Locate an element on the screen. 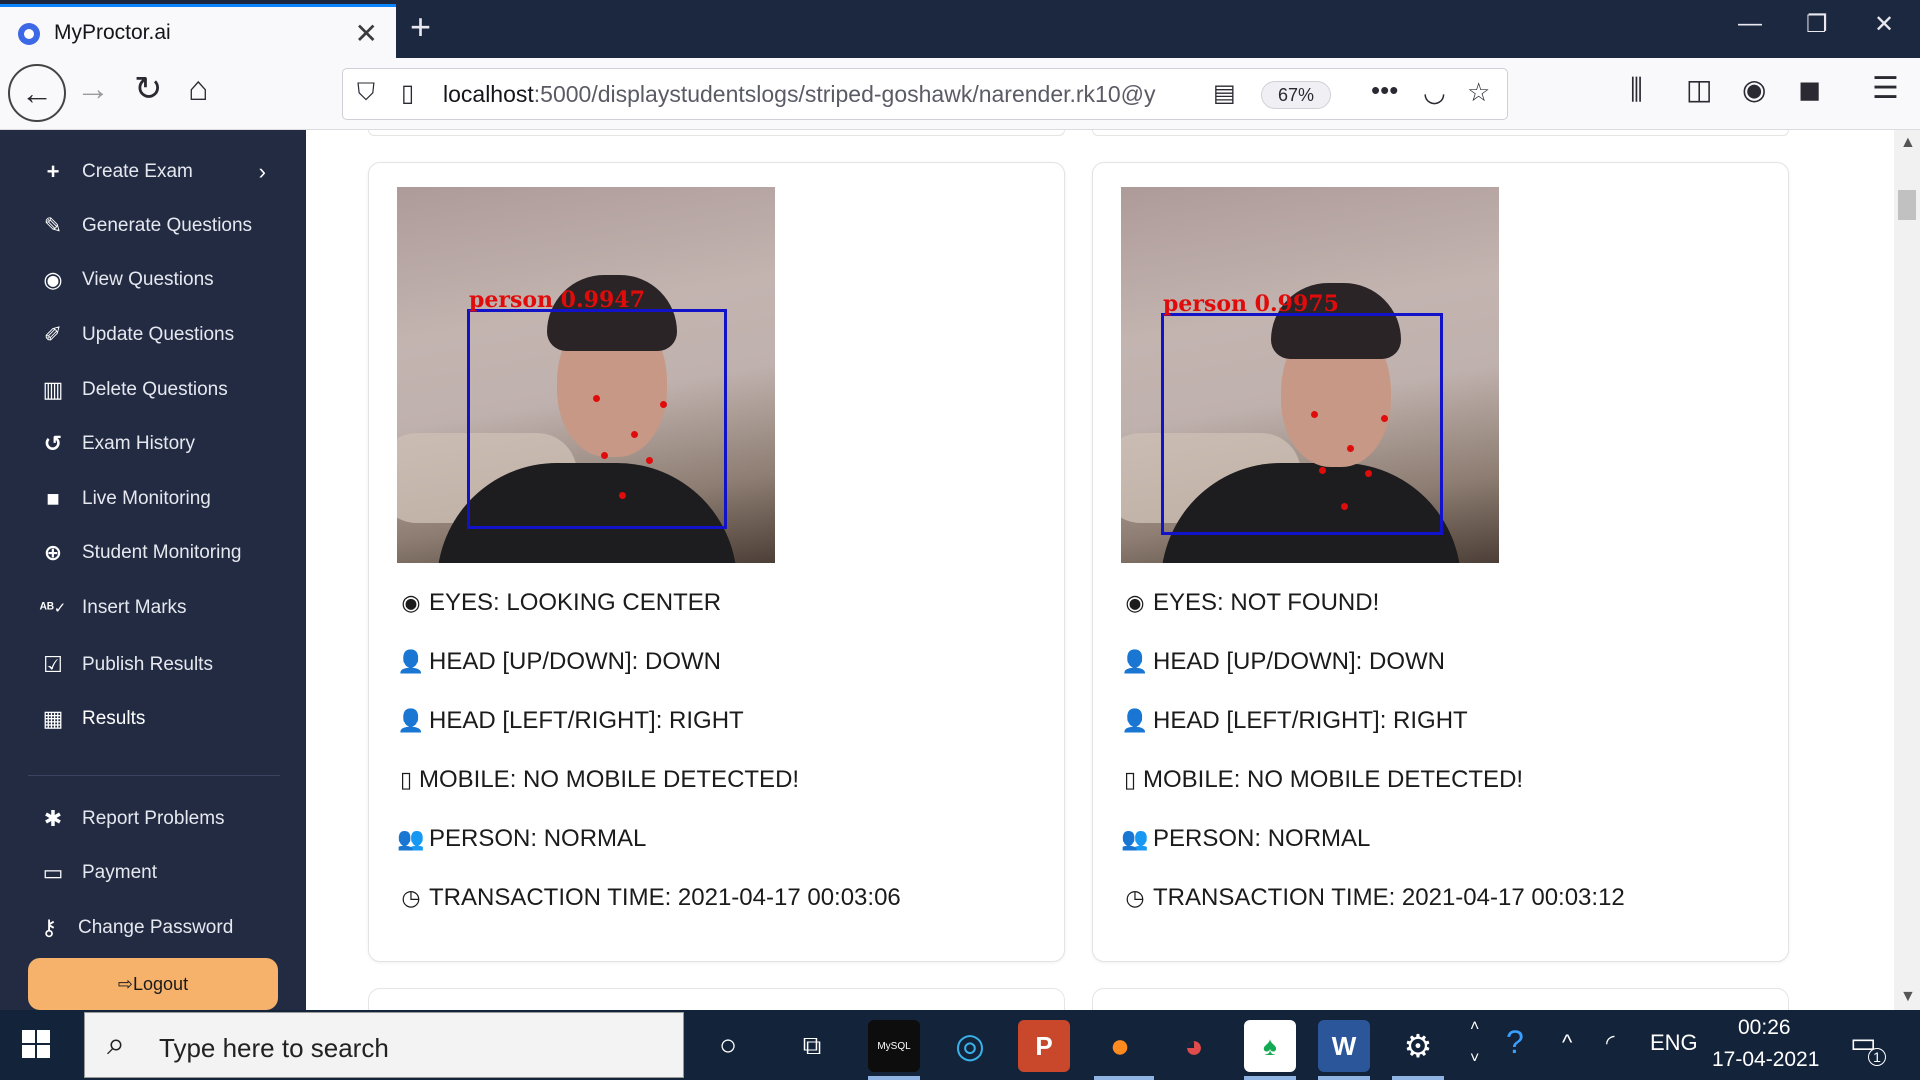  firefox-icon: ● is located at coordinates (1120, 1046).